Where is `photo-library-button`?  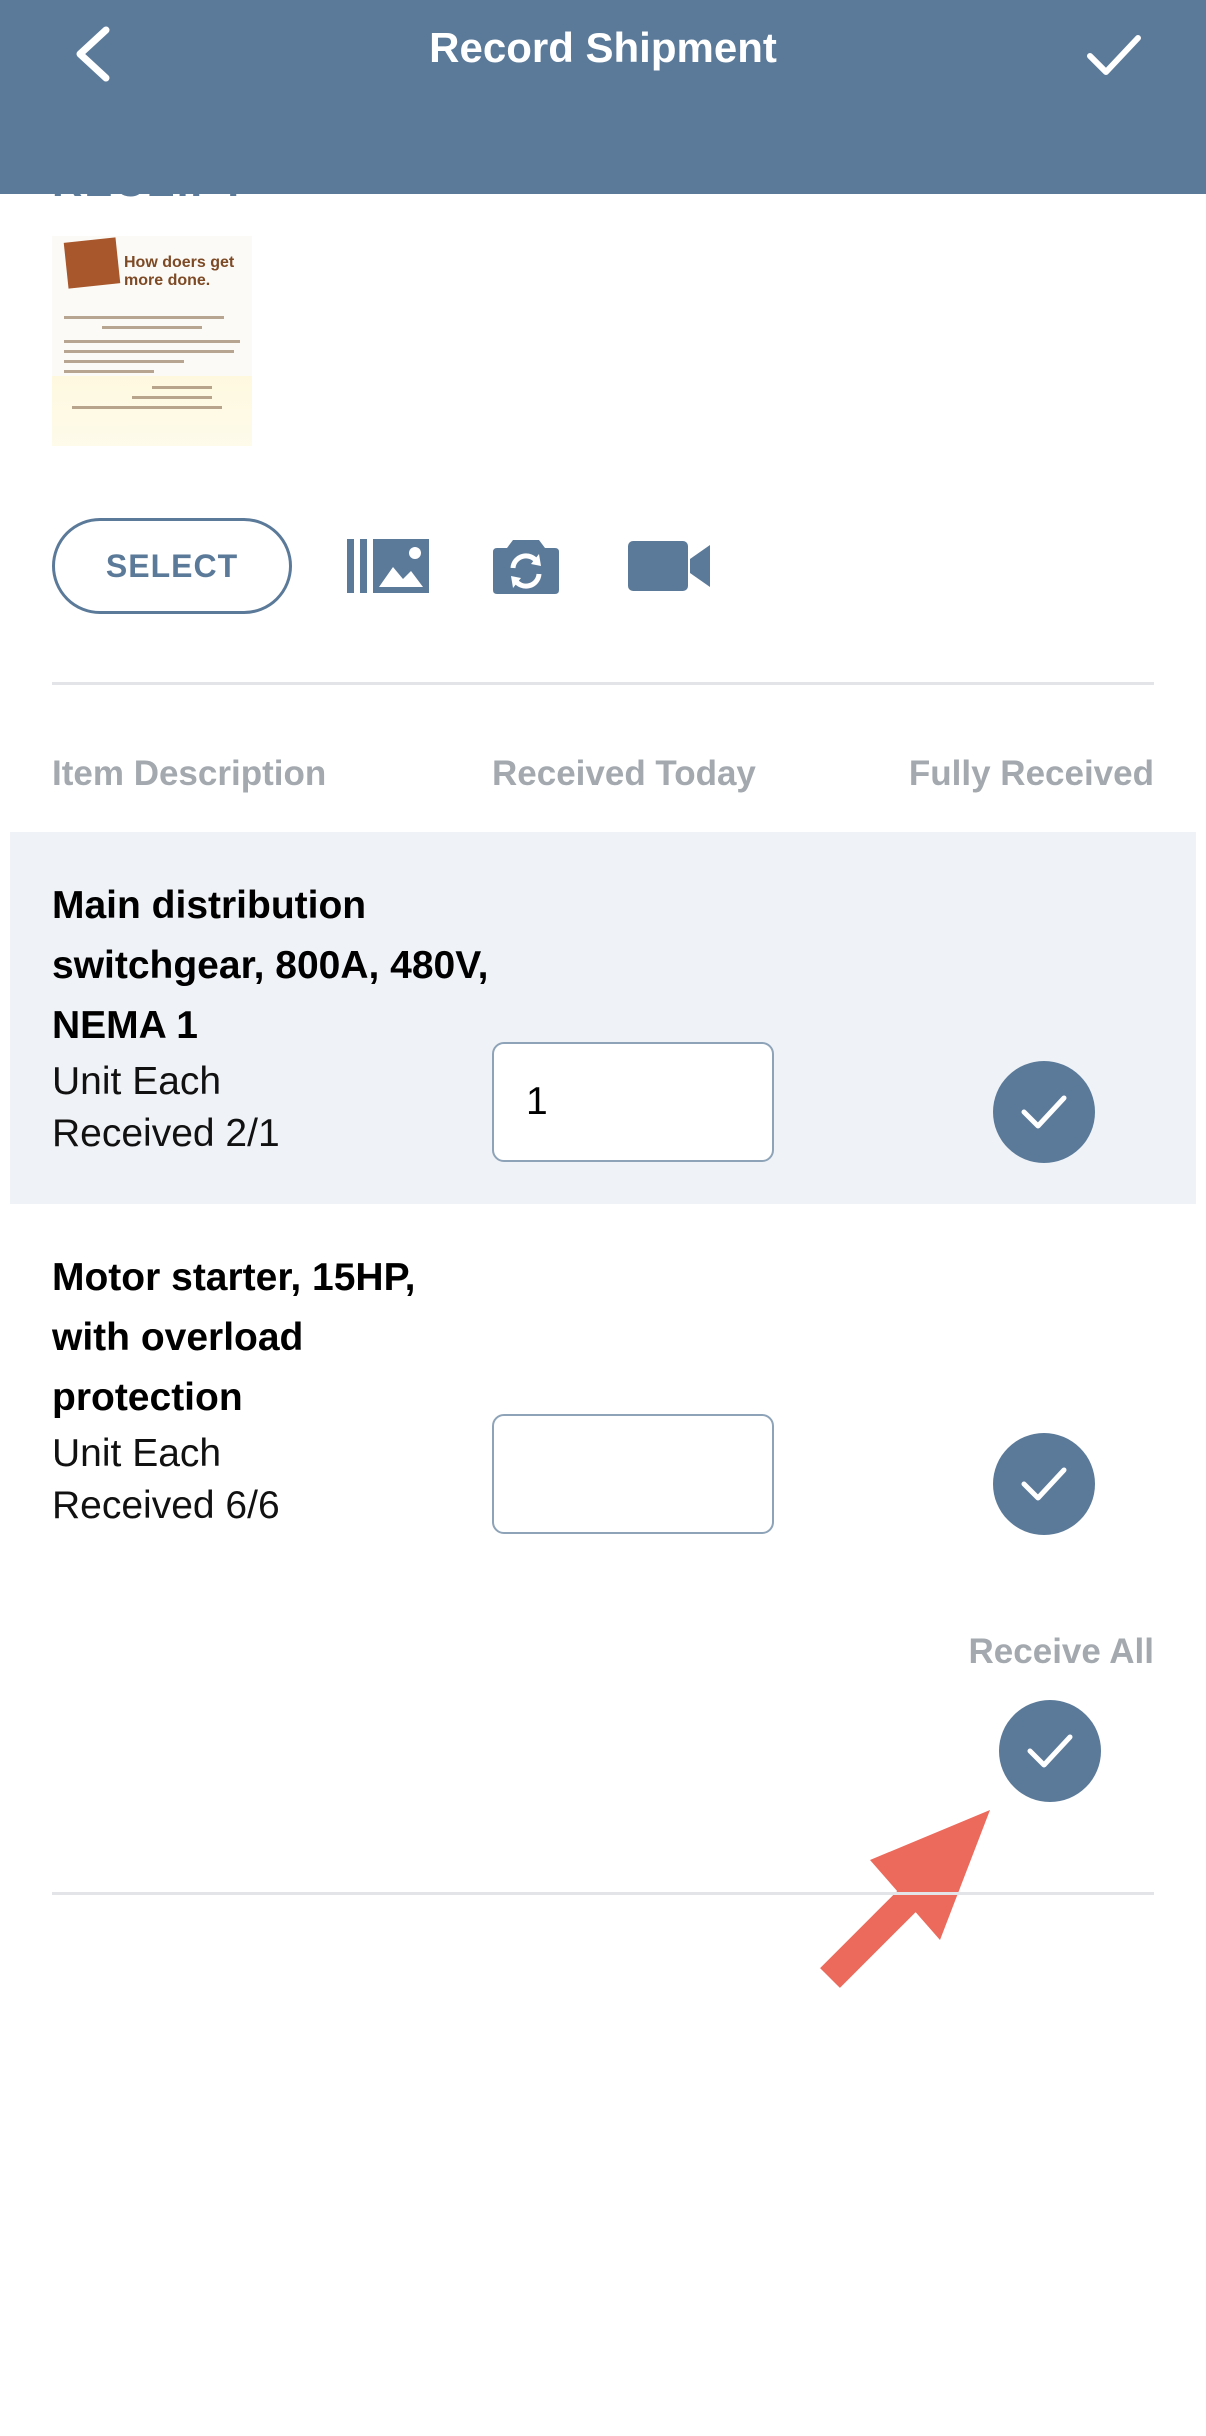
photo-library-button is located at coordinates (388, 566).